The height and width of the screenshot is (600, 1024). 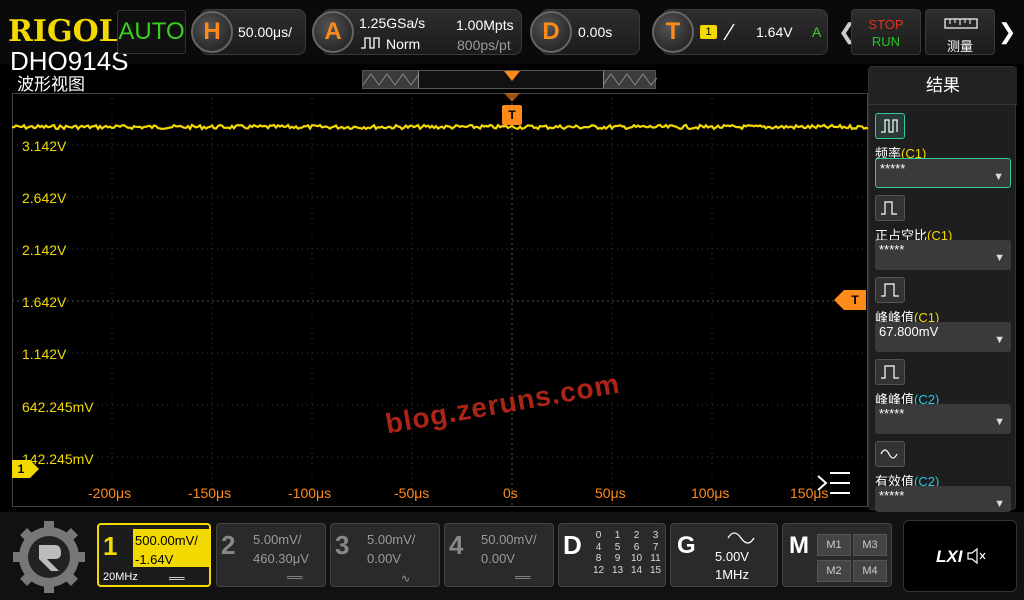 I want to click on results-title: 结果, so click(x=943, y=86).